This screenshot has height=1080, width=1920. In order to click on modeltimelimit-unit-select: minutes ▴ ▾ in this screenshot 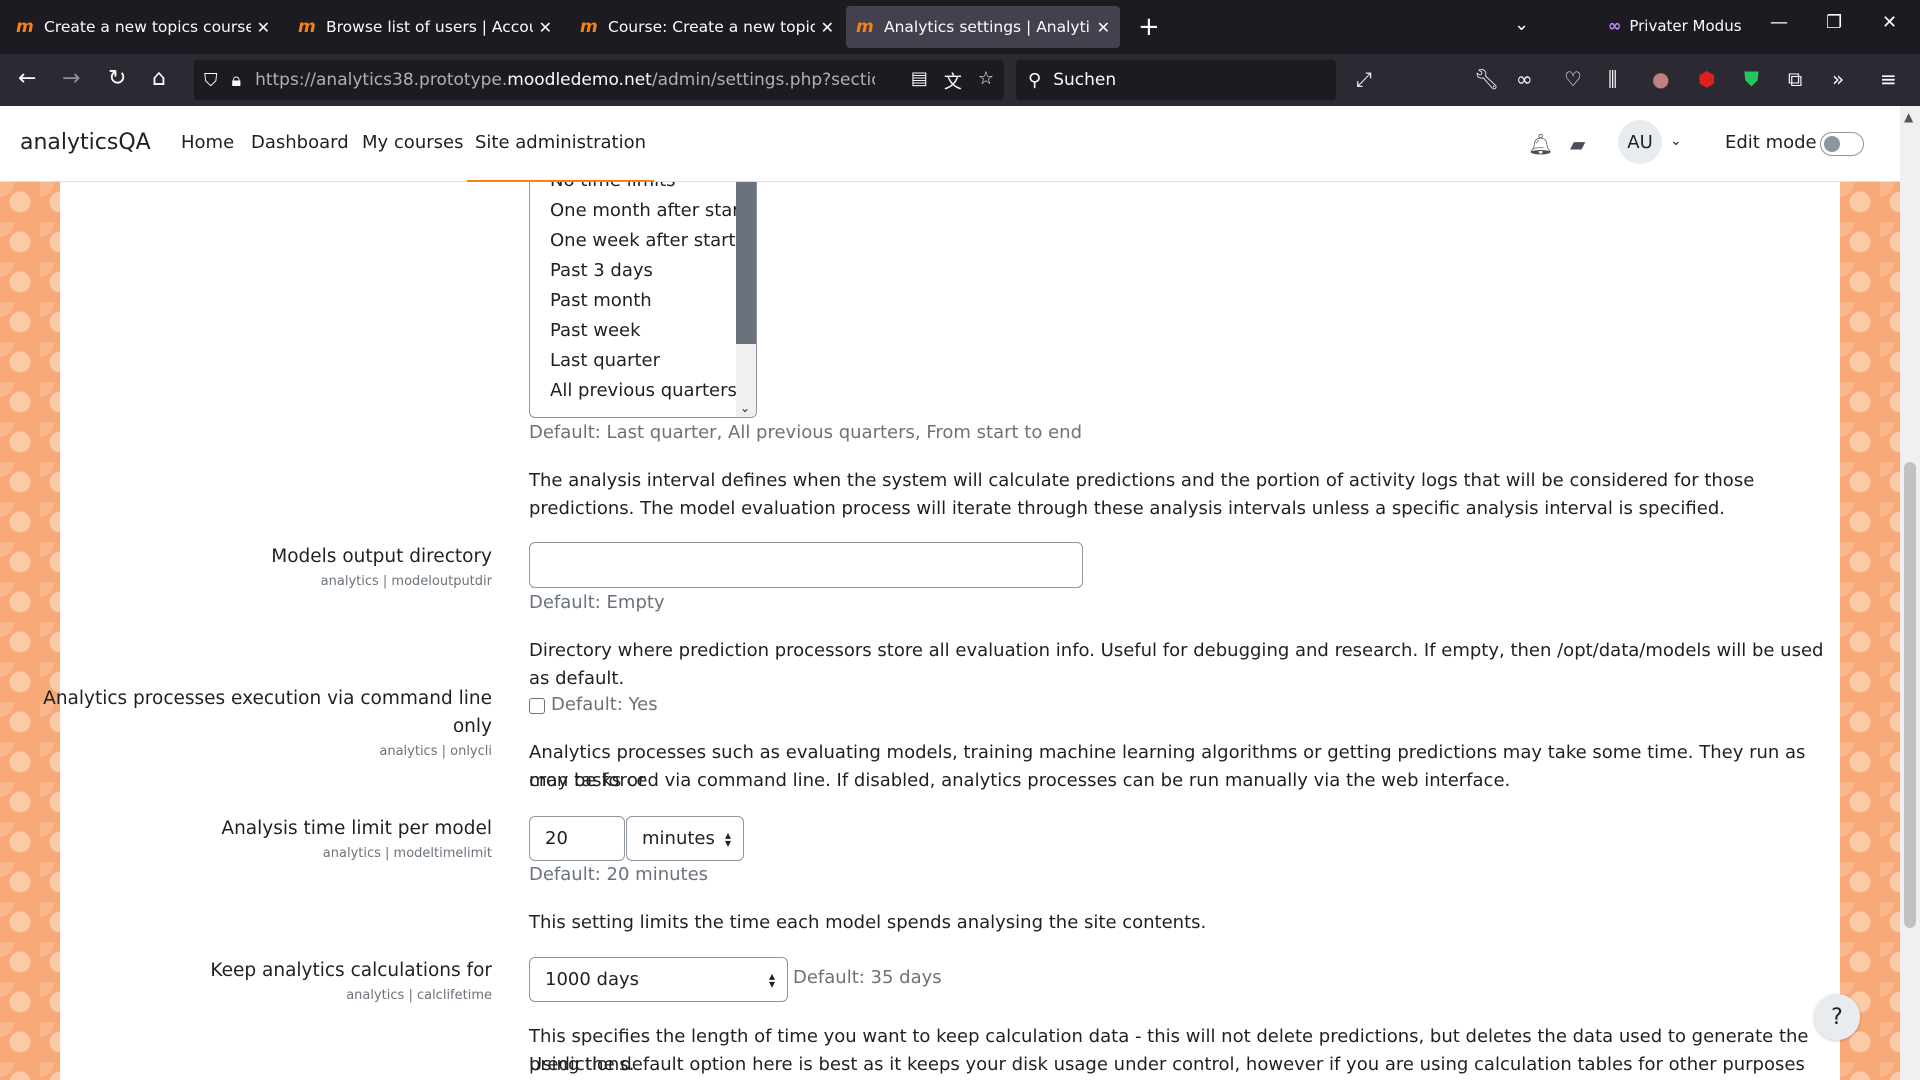, I will do `click(685, 838)`.